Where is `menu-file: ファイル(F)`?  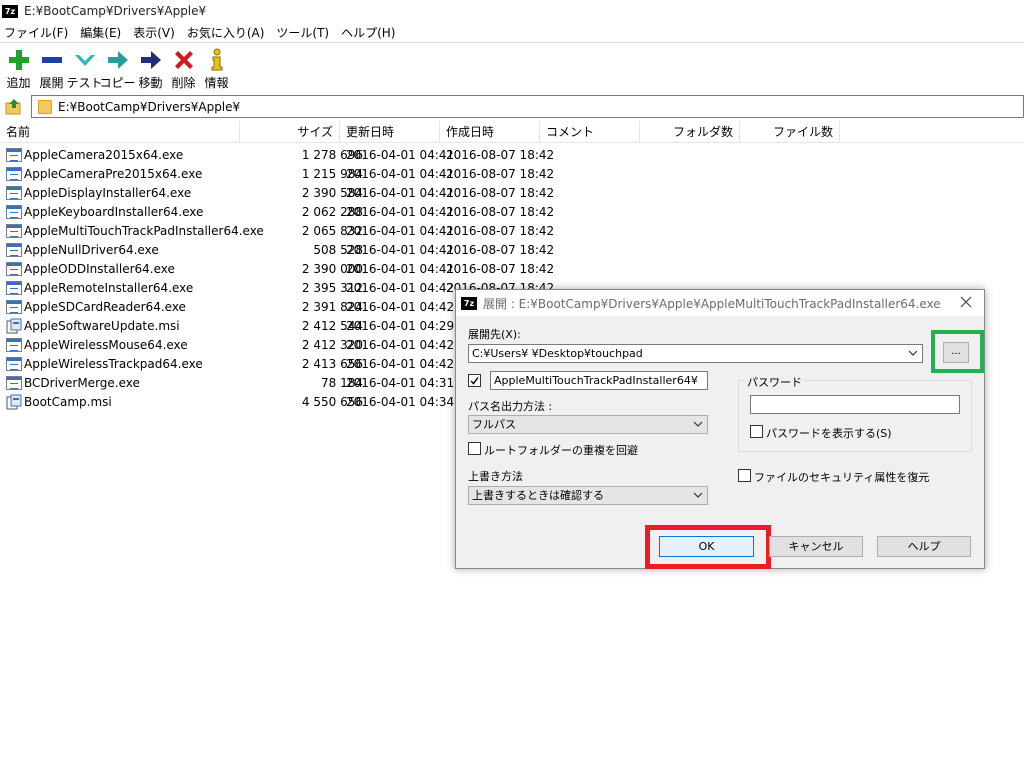 menu-file: ファイル(F) is located at coordinates (36, 32).